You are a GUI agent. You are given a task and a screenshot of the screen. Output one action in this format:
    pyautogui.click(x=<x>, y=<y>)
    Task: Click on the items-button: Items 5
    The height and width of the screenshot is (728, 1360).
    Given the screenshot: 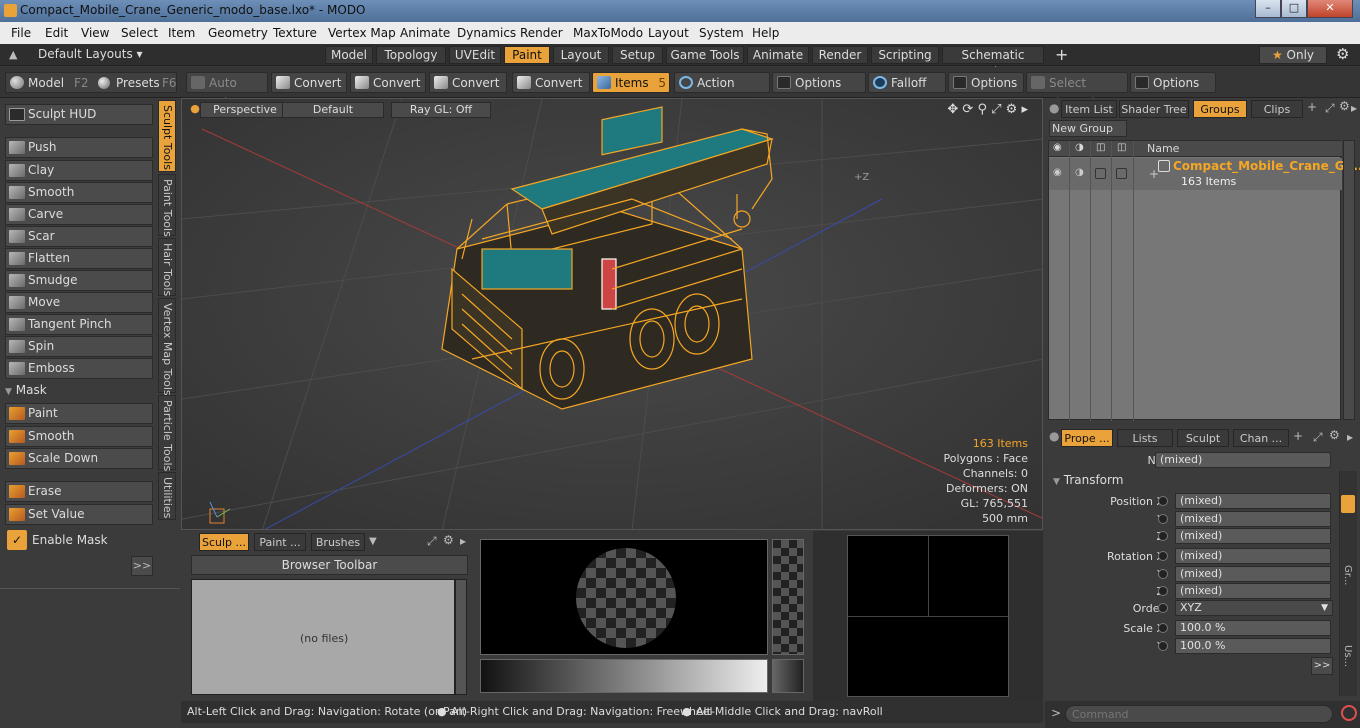 What is the action you would take?
    pyautogui.click(x=631, y=82)
    